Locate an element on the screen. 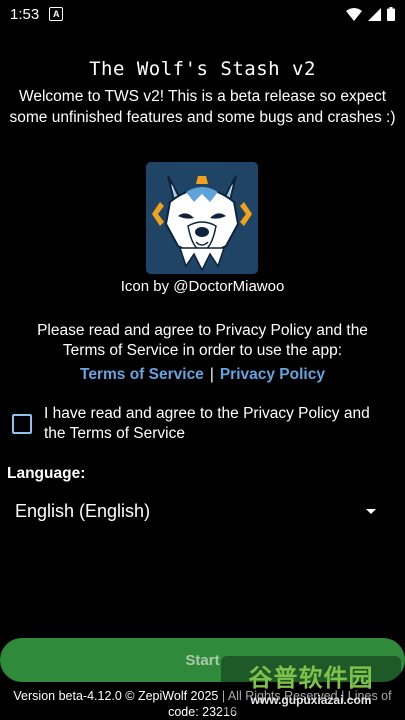 This screenshot has height=720, width=405. policy-links: Terms of Service | Privacy Policy is located at coordinates (202, 375).